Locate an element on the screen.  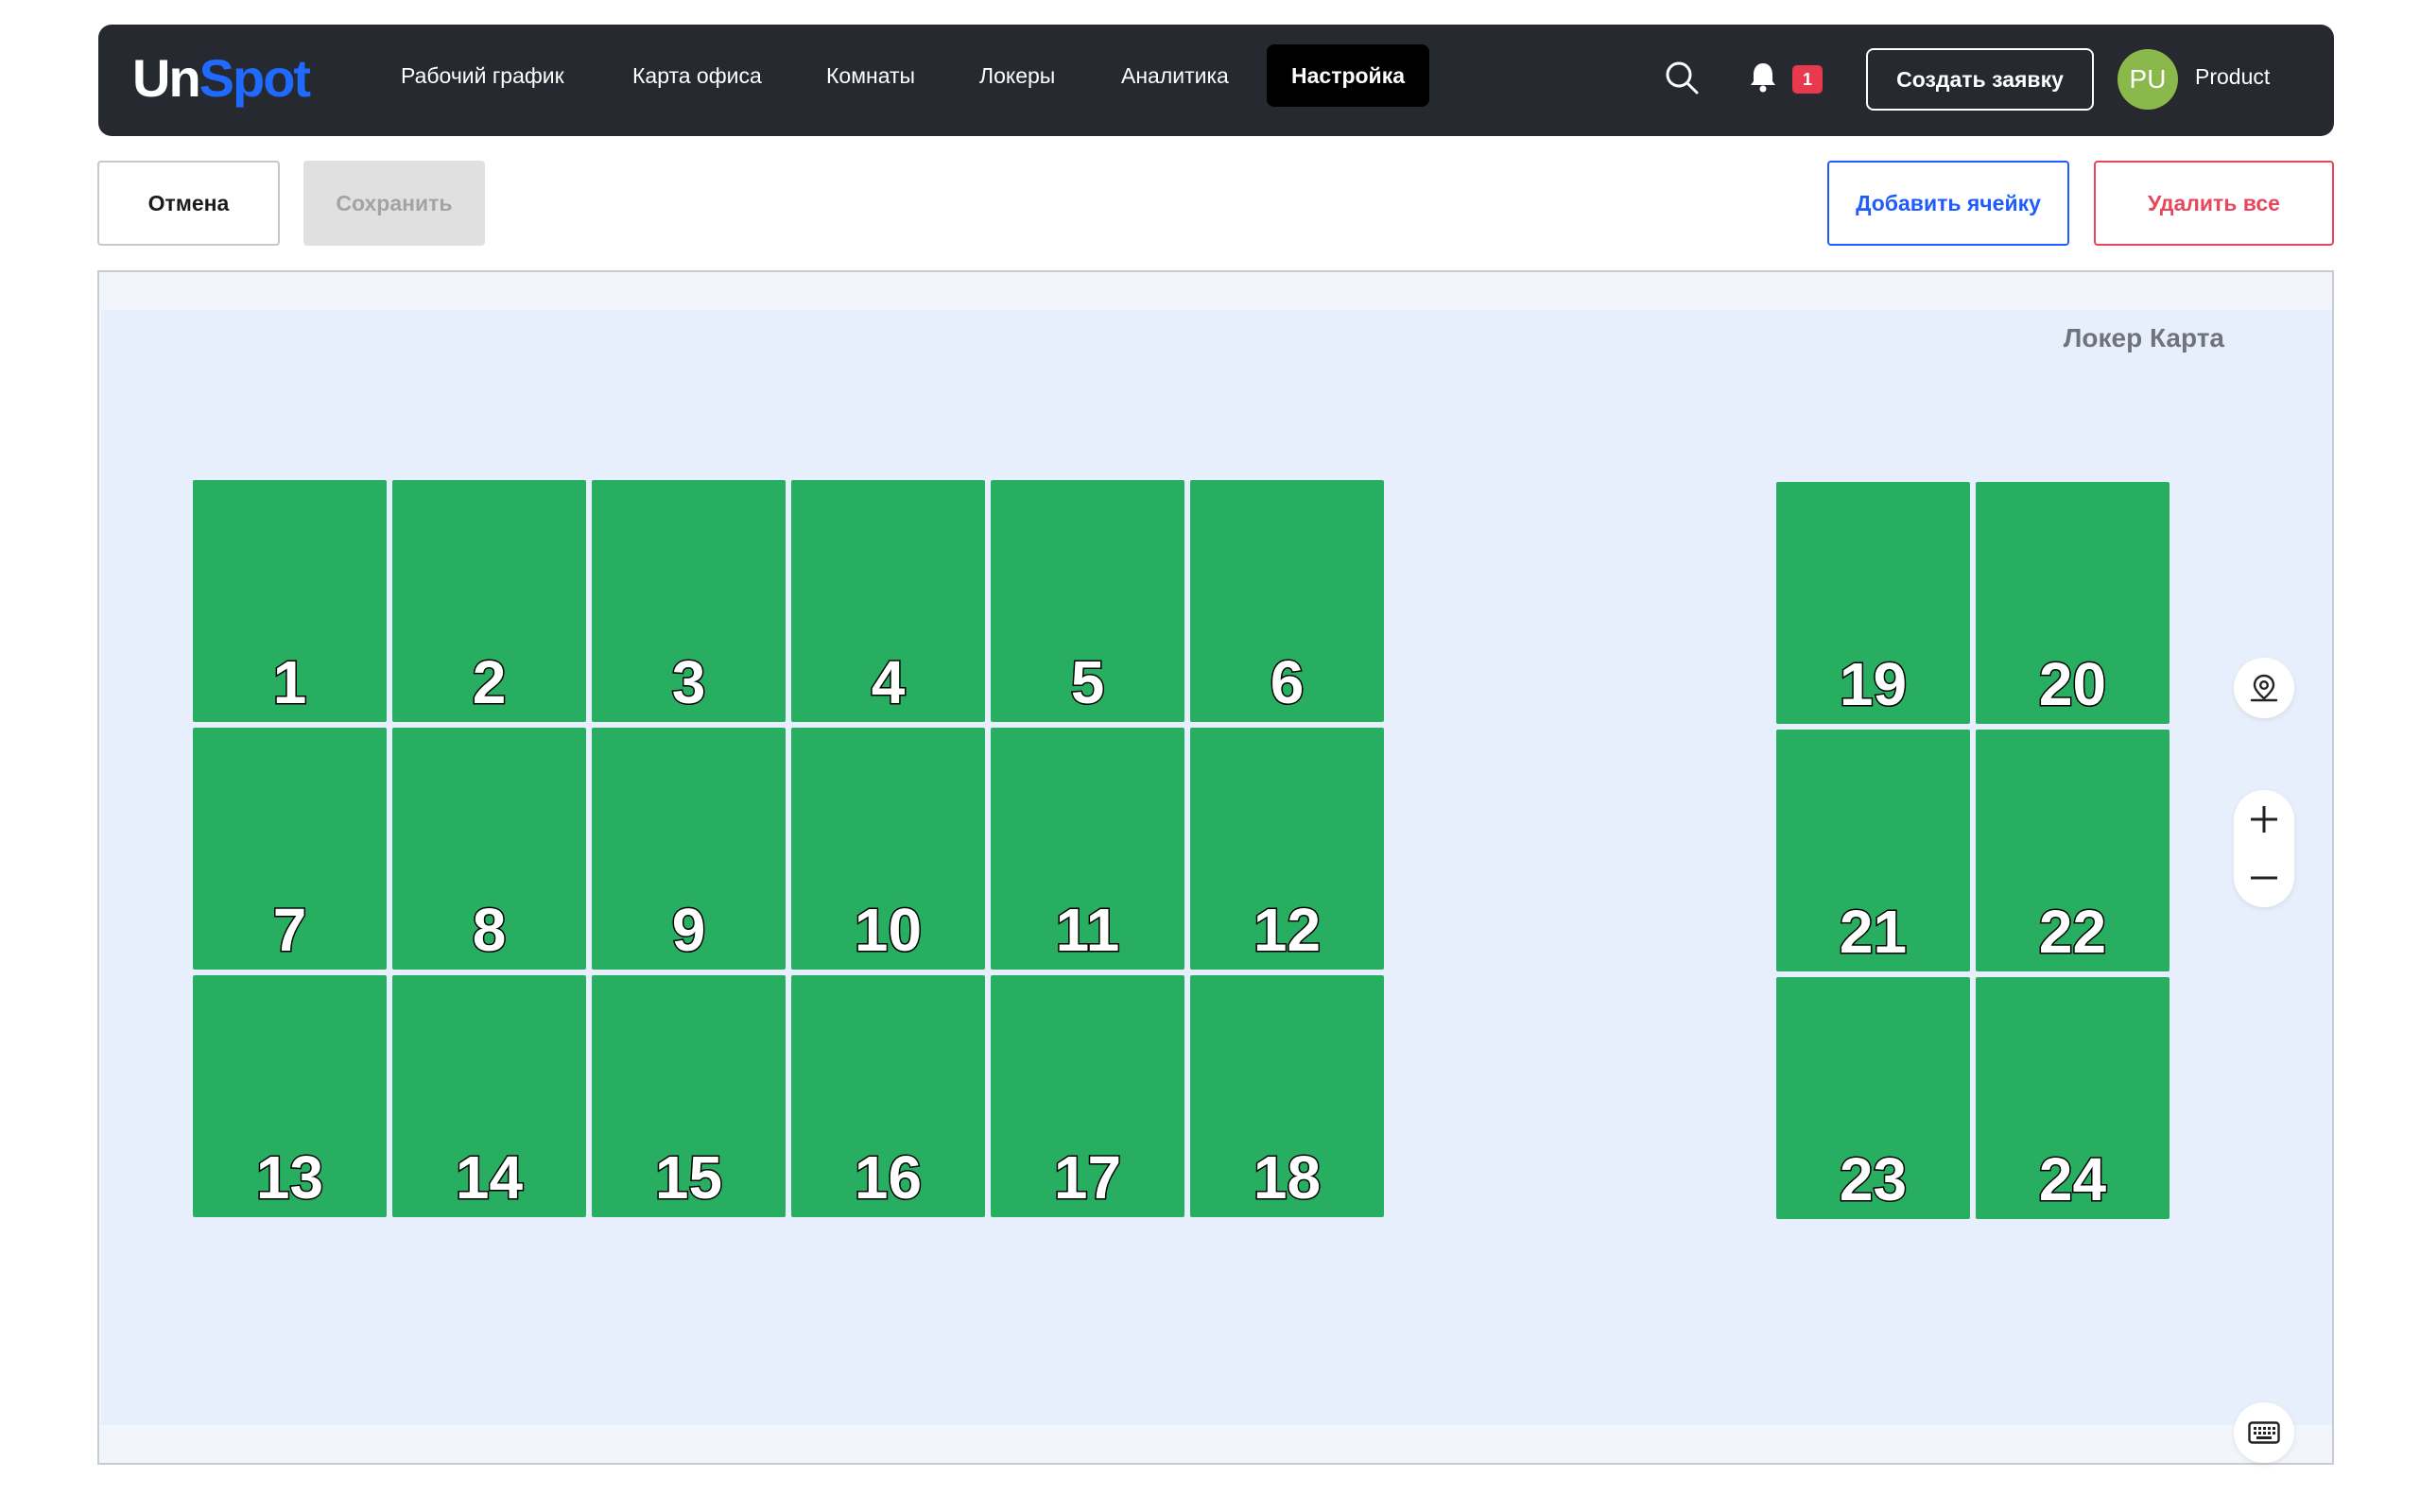
locker-cell-number: 21 is located at coordinates (1873, 932).